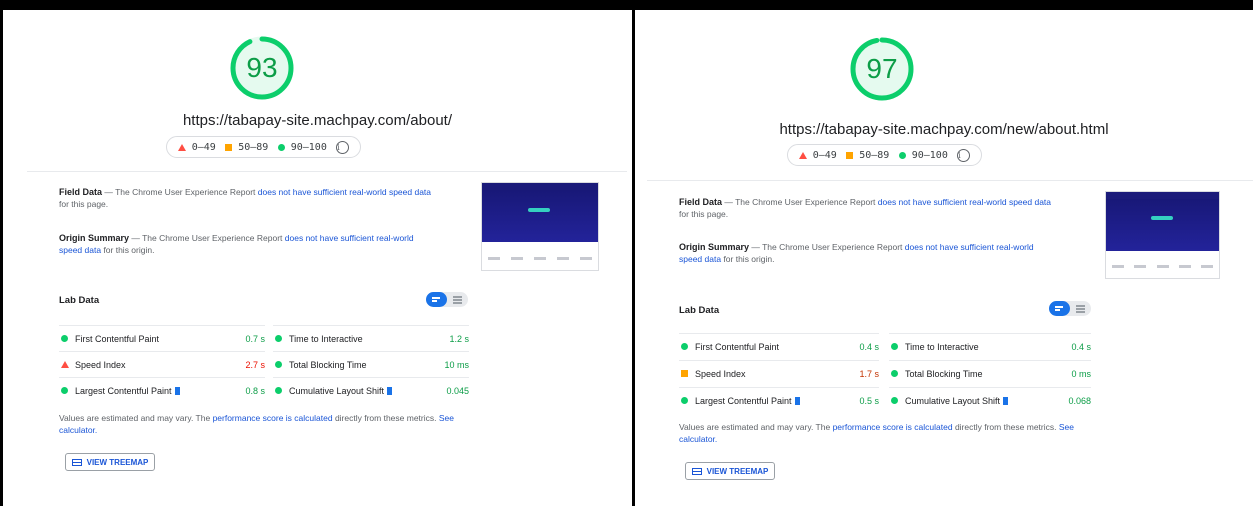 This screenshot has width=1253, height=506. Describe the element at coordinates (162, 364) in the screenshot. I see `metric-speed-index: Speed Index 2.7 s` at that location.